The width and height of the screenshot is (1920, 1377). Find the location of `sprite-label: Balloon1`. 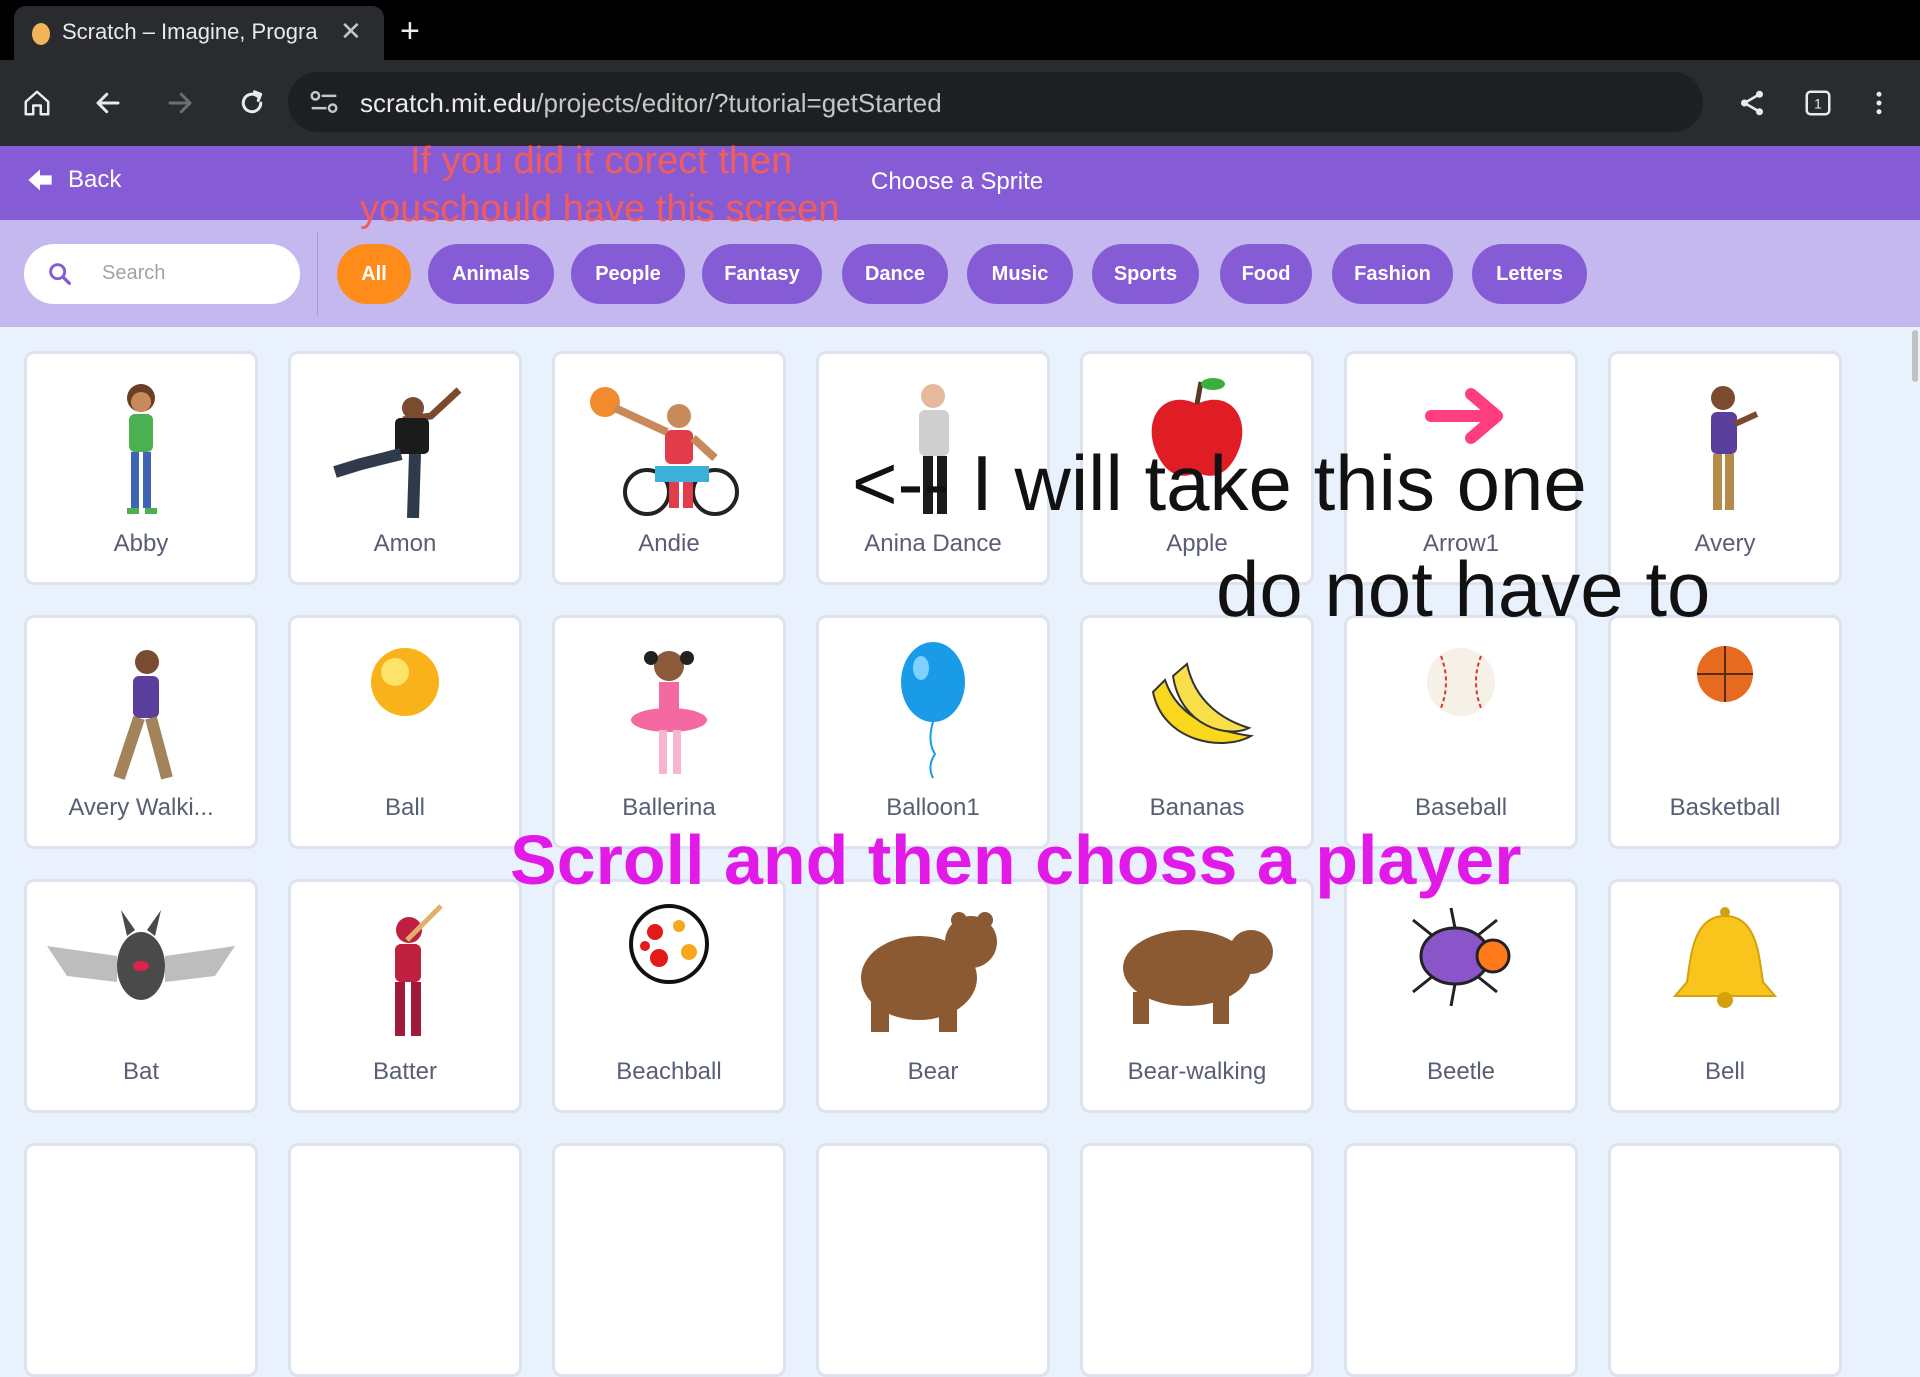

sprite-label: Balloon1 is located at coordinates (933, 807).